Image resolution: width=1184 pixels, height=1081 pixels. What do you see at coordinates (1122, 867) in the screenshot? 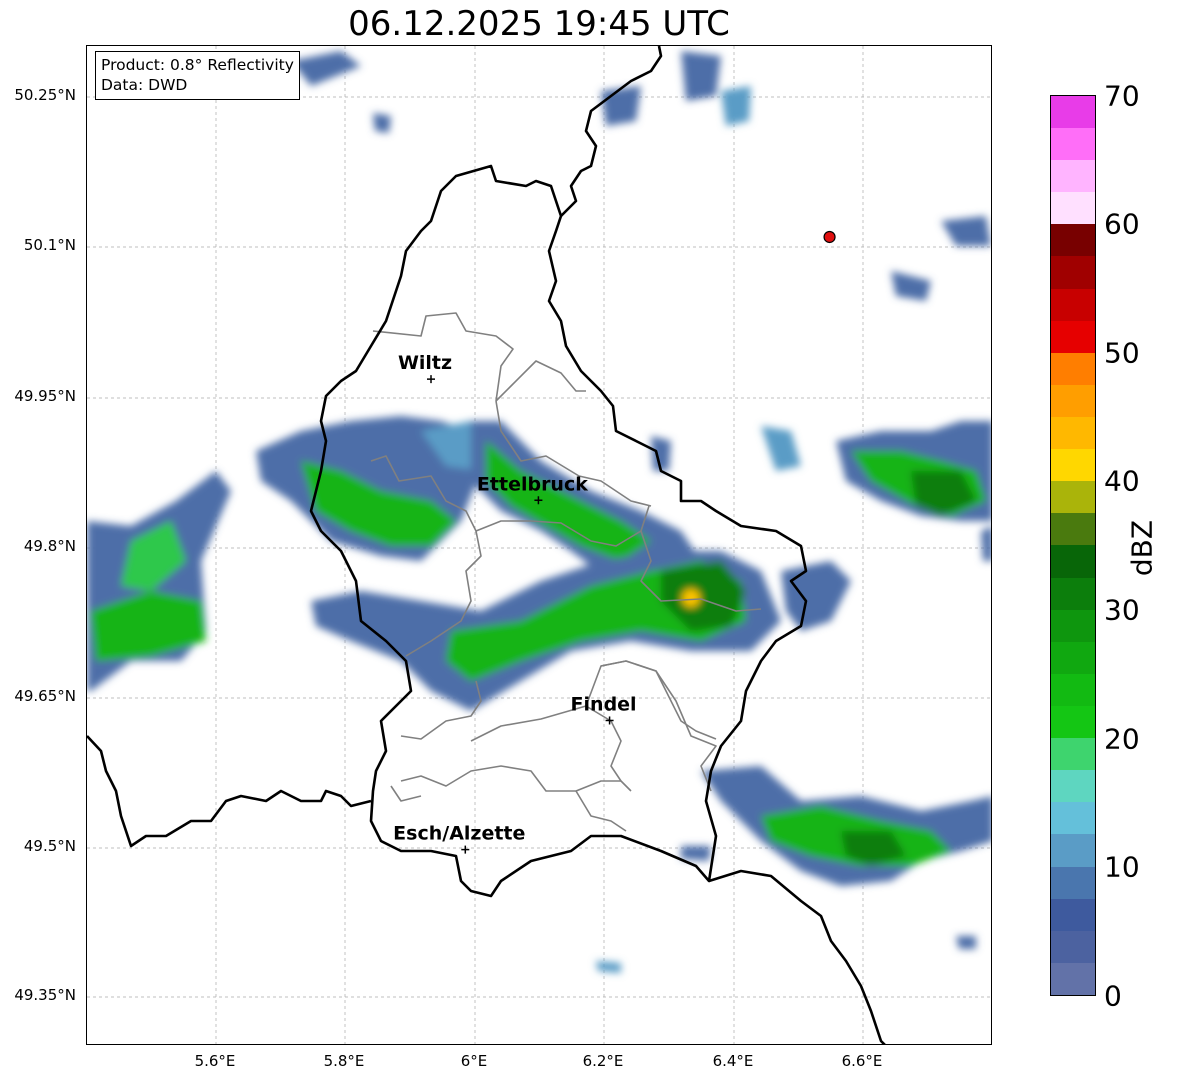
I see `colorbar-tick-label: 10` at bounding box center [1122, 867].